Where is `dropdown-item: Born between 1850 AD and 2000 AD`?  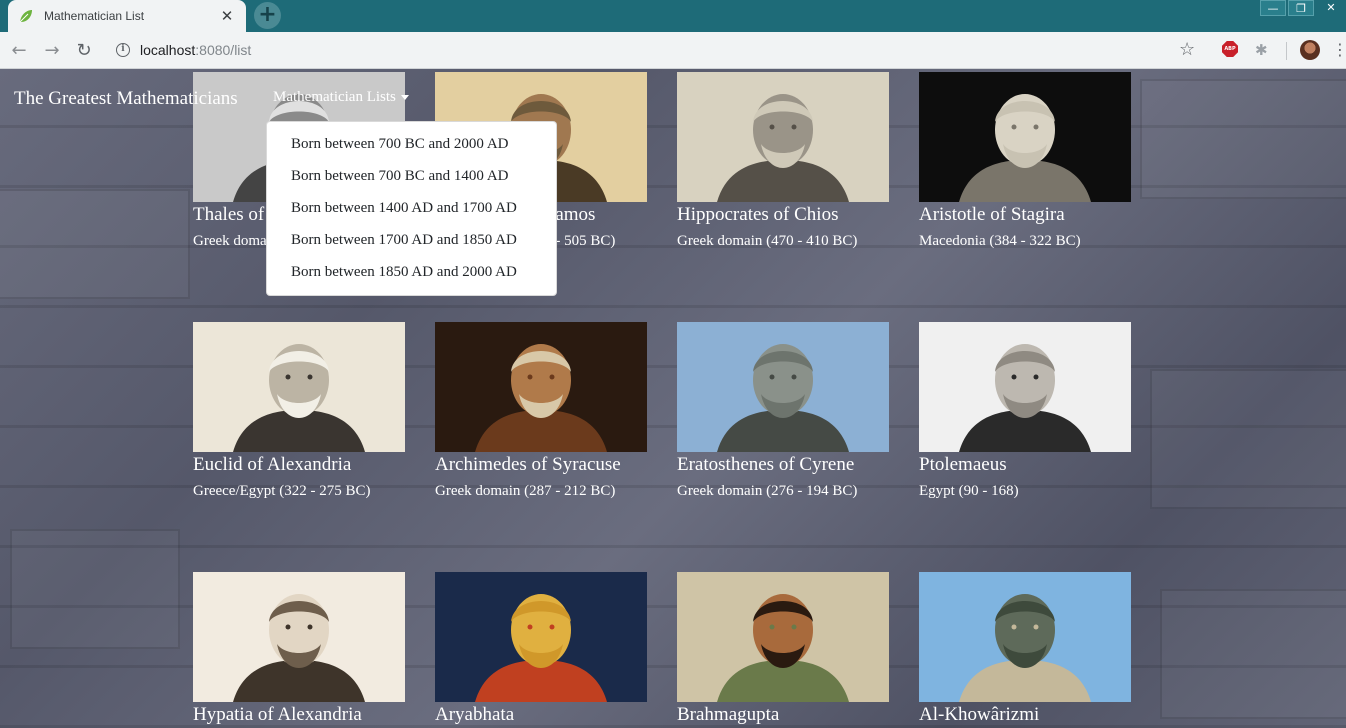
dropdown-item: Born between 1850 AD and 2000 AD is located at coordinates (411, 272).